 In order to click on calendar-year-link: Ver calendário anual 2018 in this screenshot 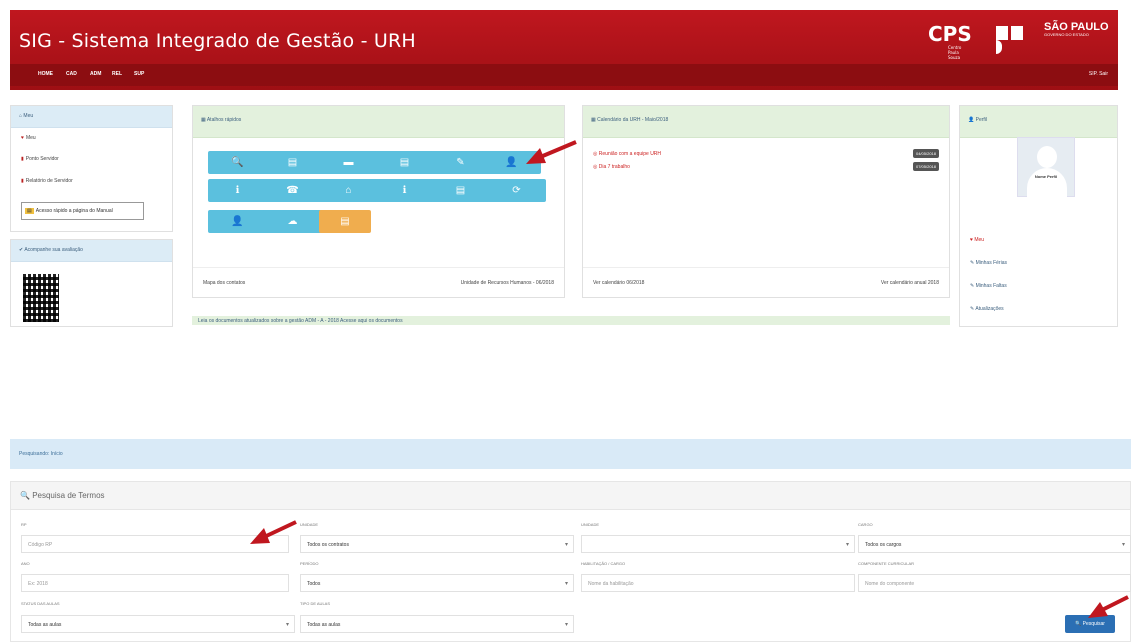, I will do `click(910, 283)`.